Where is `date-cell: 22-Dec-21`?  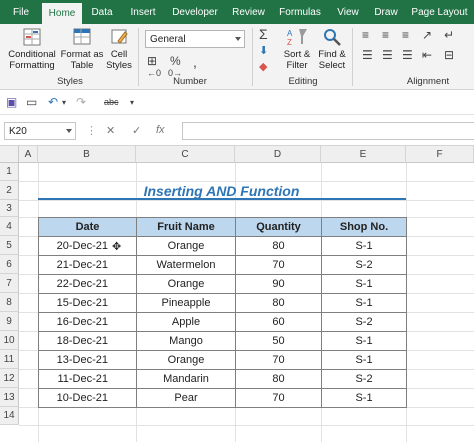
date-cell: 22-Dec-21 is located at coordinates (87, 284).